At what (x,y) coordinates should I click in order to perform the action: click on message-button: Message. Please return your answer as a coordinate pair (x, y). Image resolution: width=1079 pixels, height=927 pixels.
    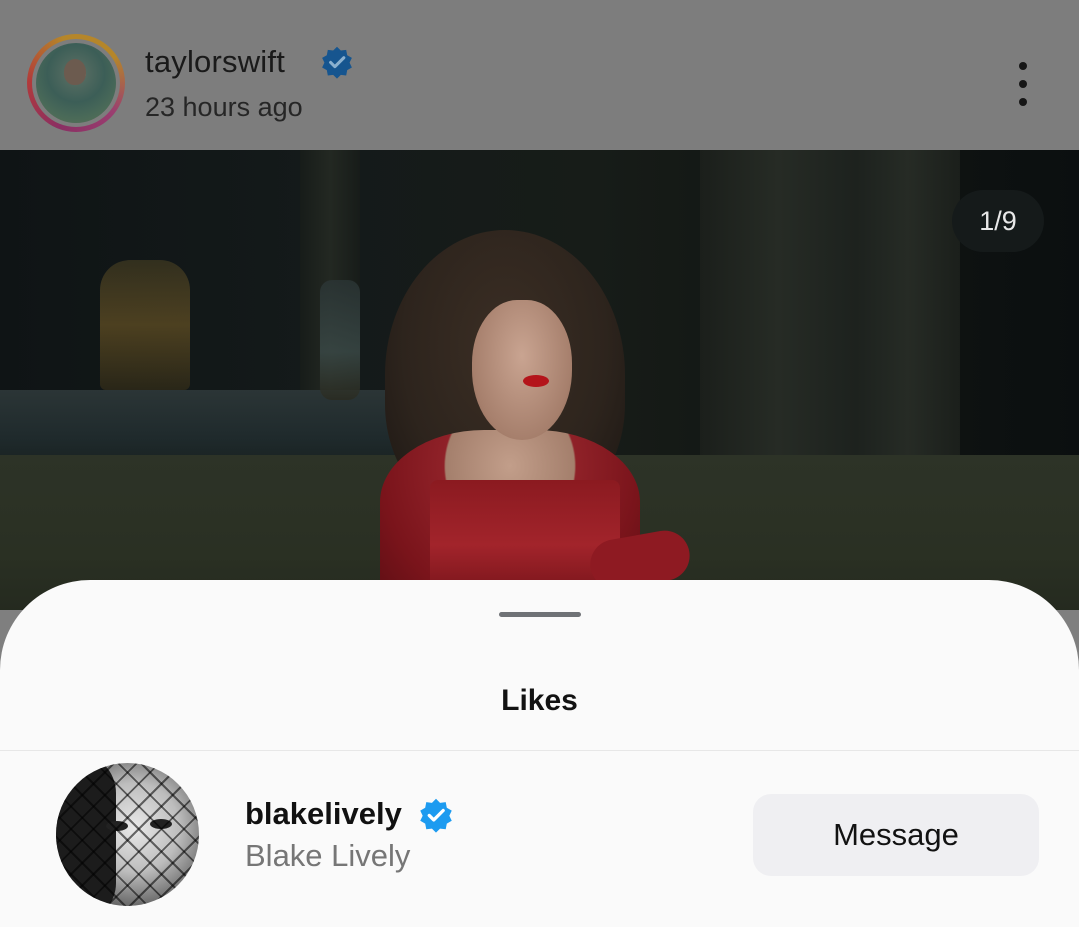
    Looking at the image, I should click on (896, 835).